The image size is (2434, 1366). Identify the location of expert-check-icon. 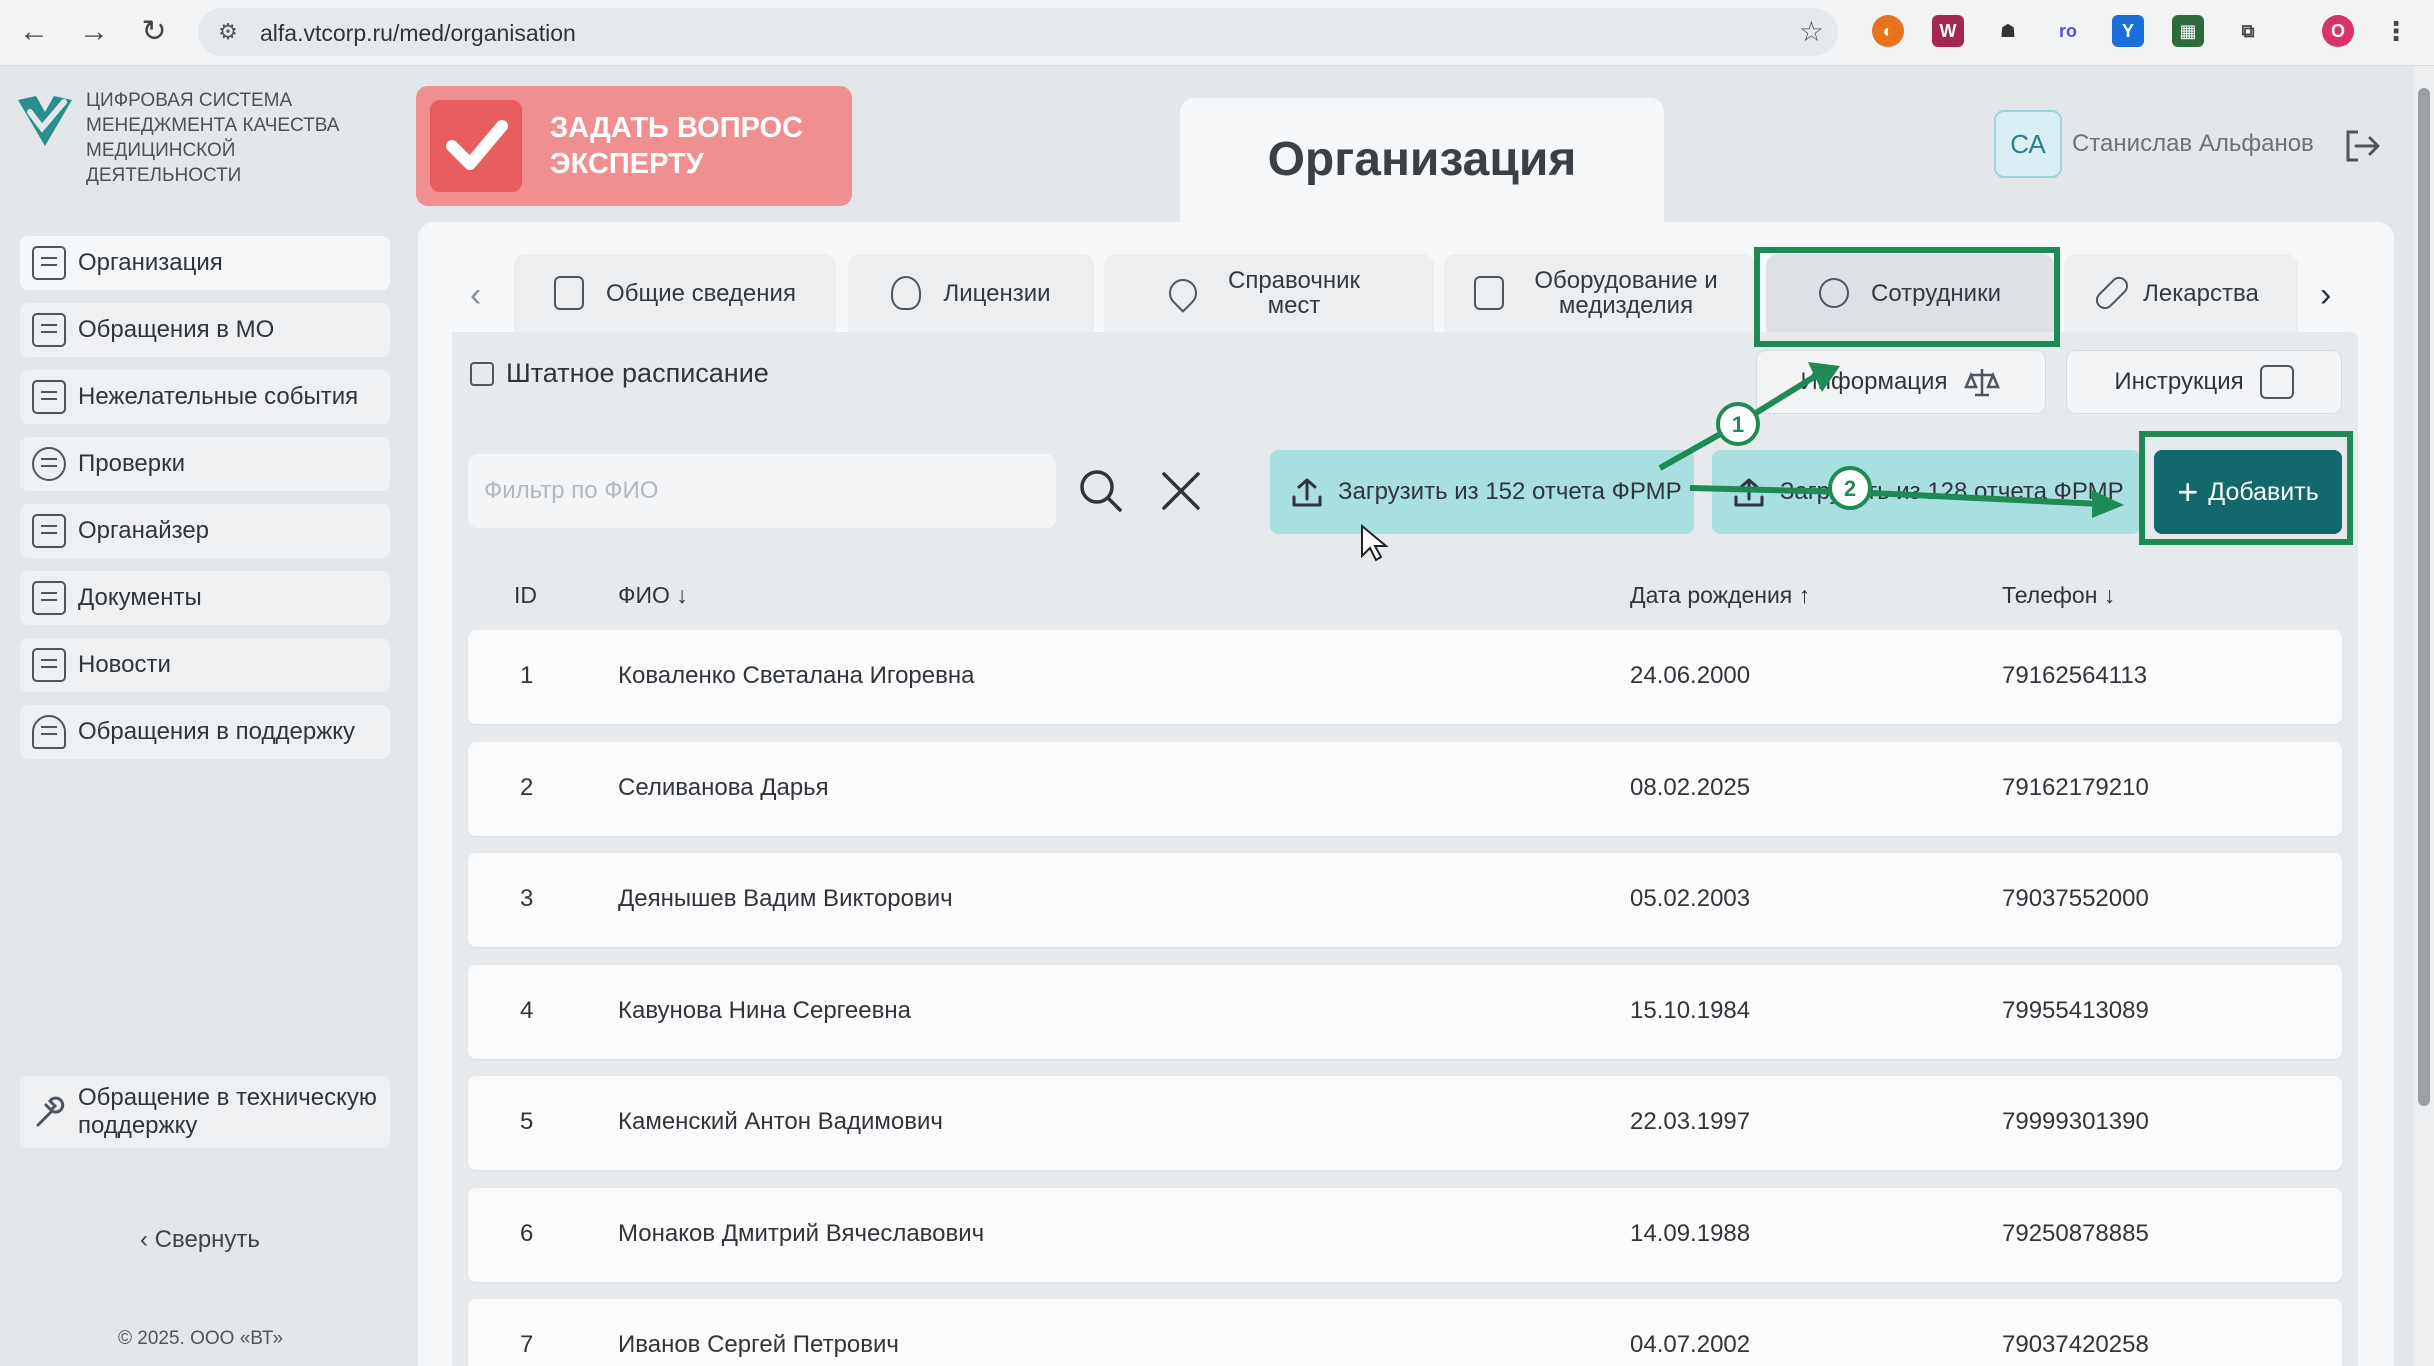
(476, 146).